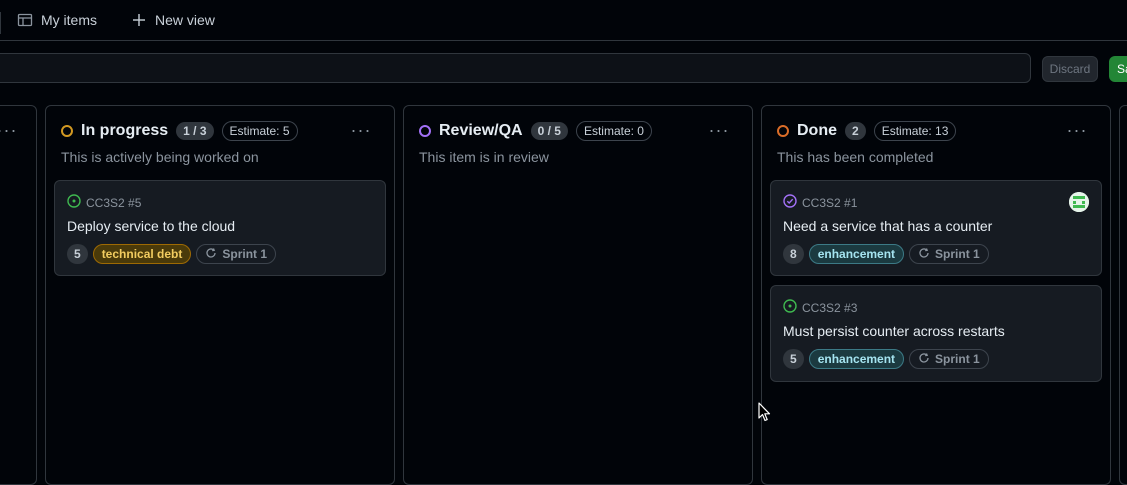  Describe the element at coordinates (114, 202) in the screenshot. I see `issue-reference-text: CC3S2 #5` at that location.